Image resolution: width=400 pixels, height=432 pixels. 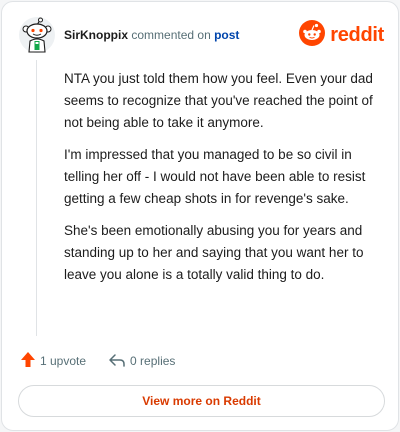 I want to click on reply-button: 0 replies, so click(x=141, y=361).